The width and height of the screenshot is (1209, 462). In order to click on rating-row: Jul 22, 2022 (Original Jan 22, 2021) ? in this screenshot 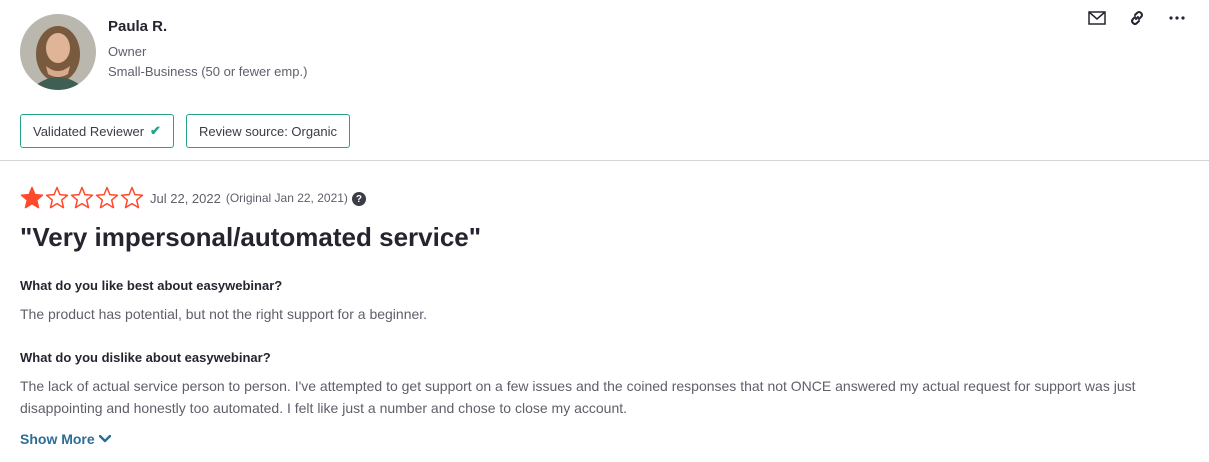, I will do `click(193, 198)`.